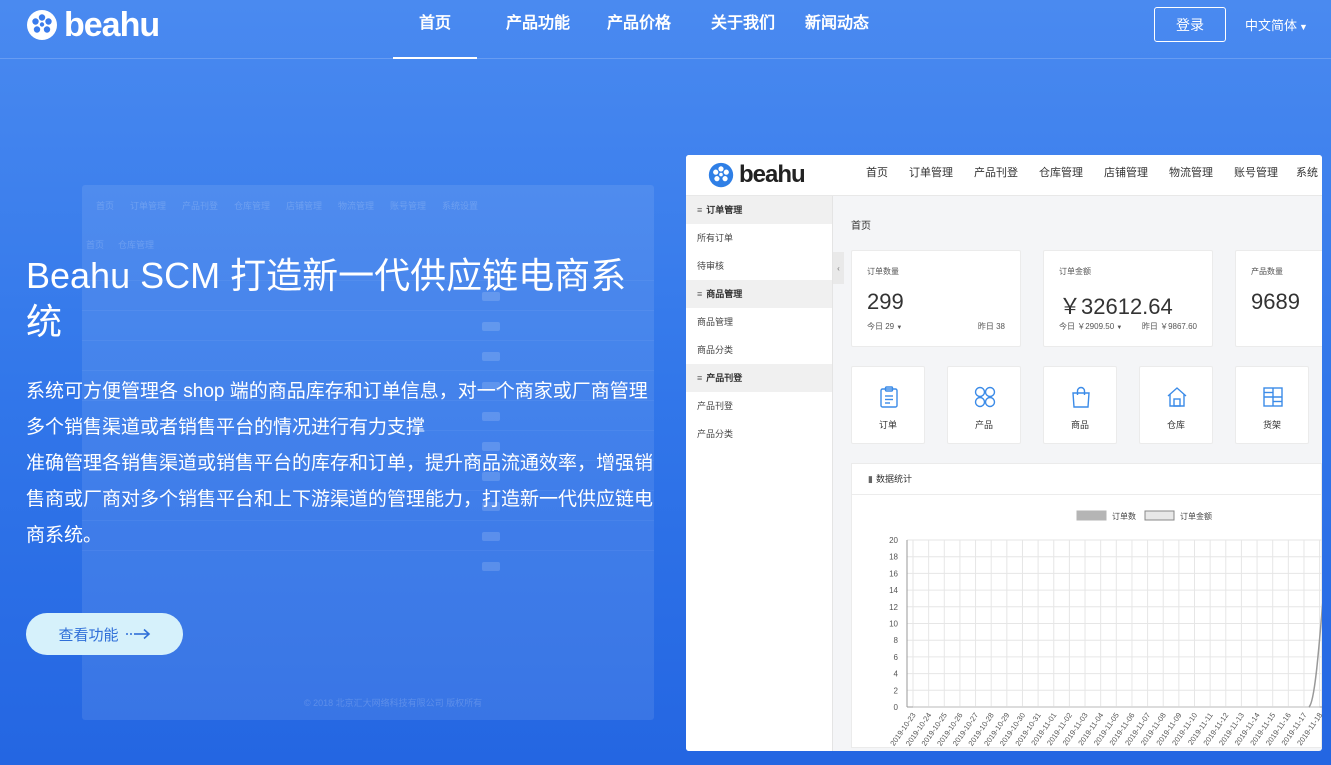  What do you see at coordinates (724, 210) in the screenshot?
I see `sidebar-group-label: 订单管理` at bounding box center [724, 210].